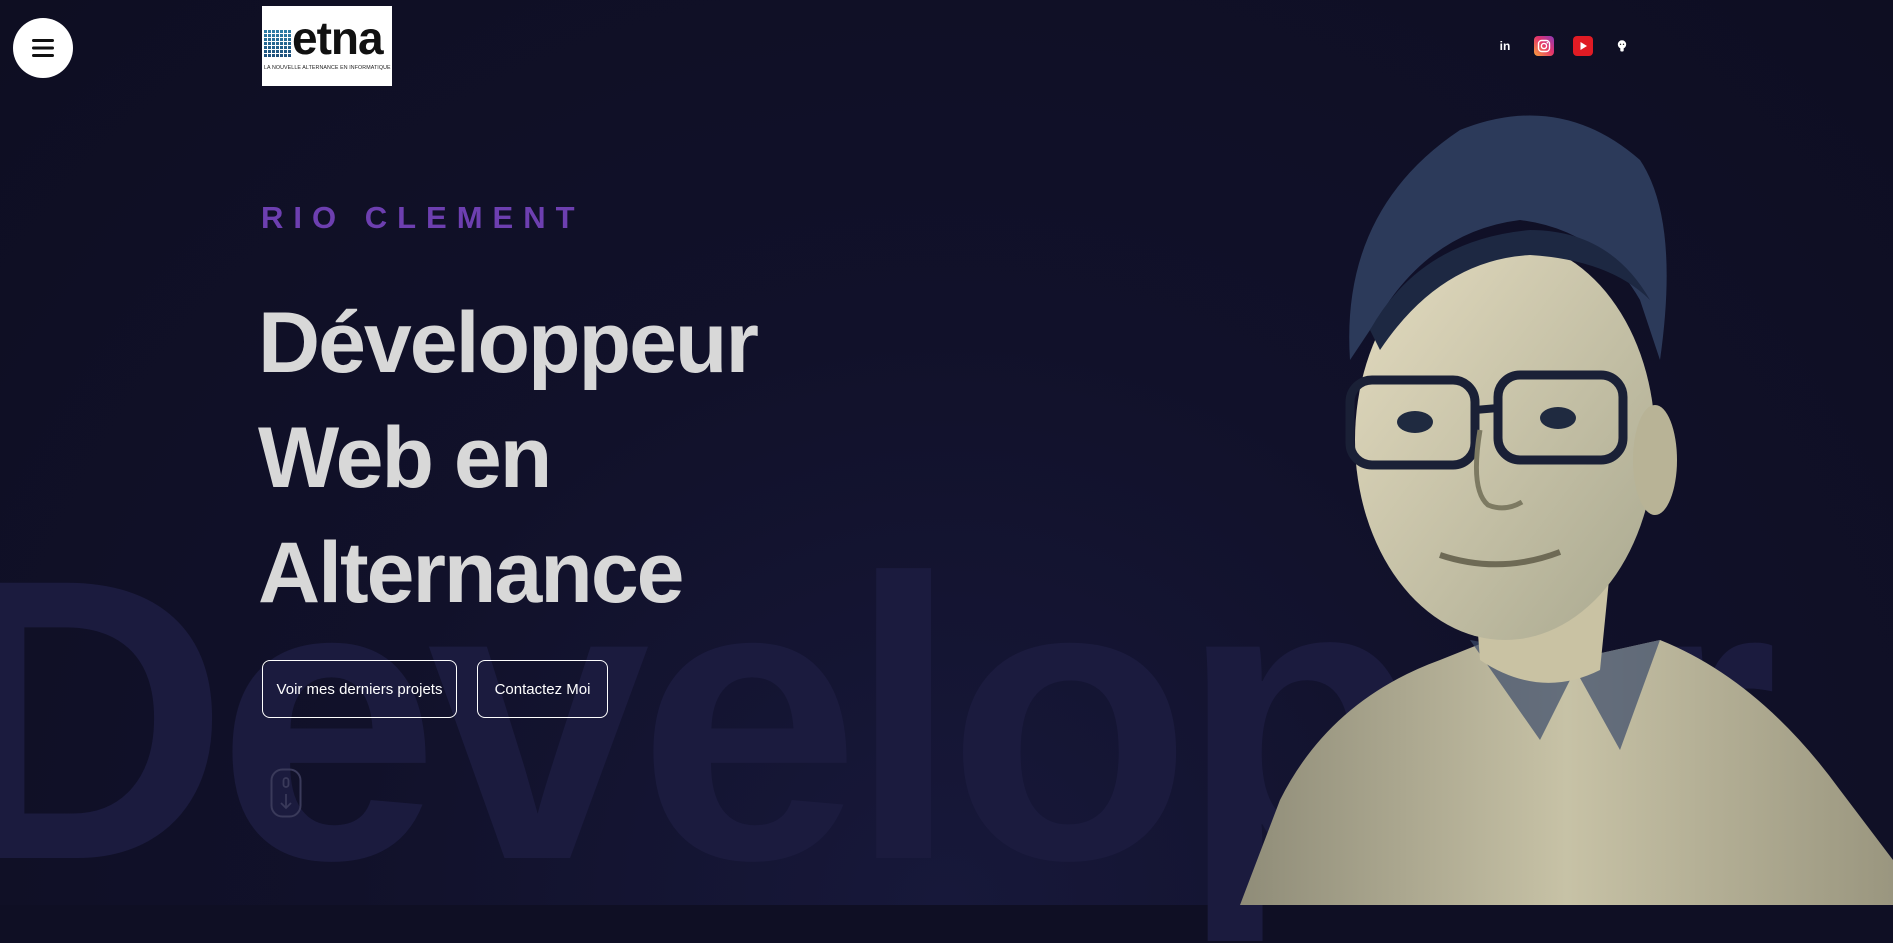 The height and width of the screenshot is (943, 1893). What do you see at coordinates (542, 689) in the screenshot?
I see `contact-button: Contactez Moi` at bounding box center [542, 689].